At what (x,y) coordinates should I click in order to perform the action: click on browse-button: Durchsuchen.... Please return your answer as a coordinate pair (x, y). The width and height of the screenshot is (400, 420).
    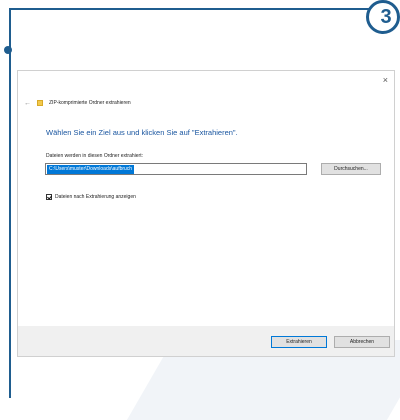
    Looking at the image, I should click on (351, 169).